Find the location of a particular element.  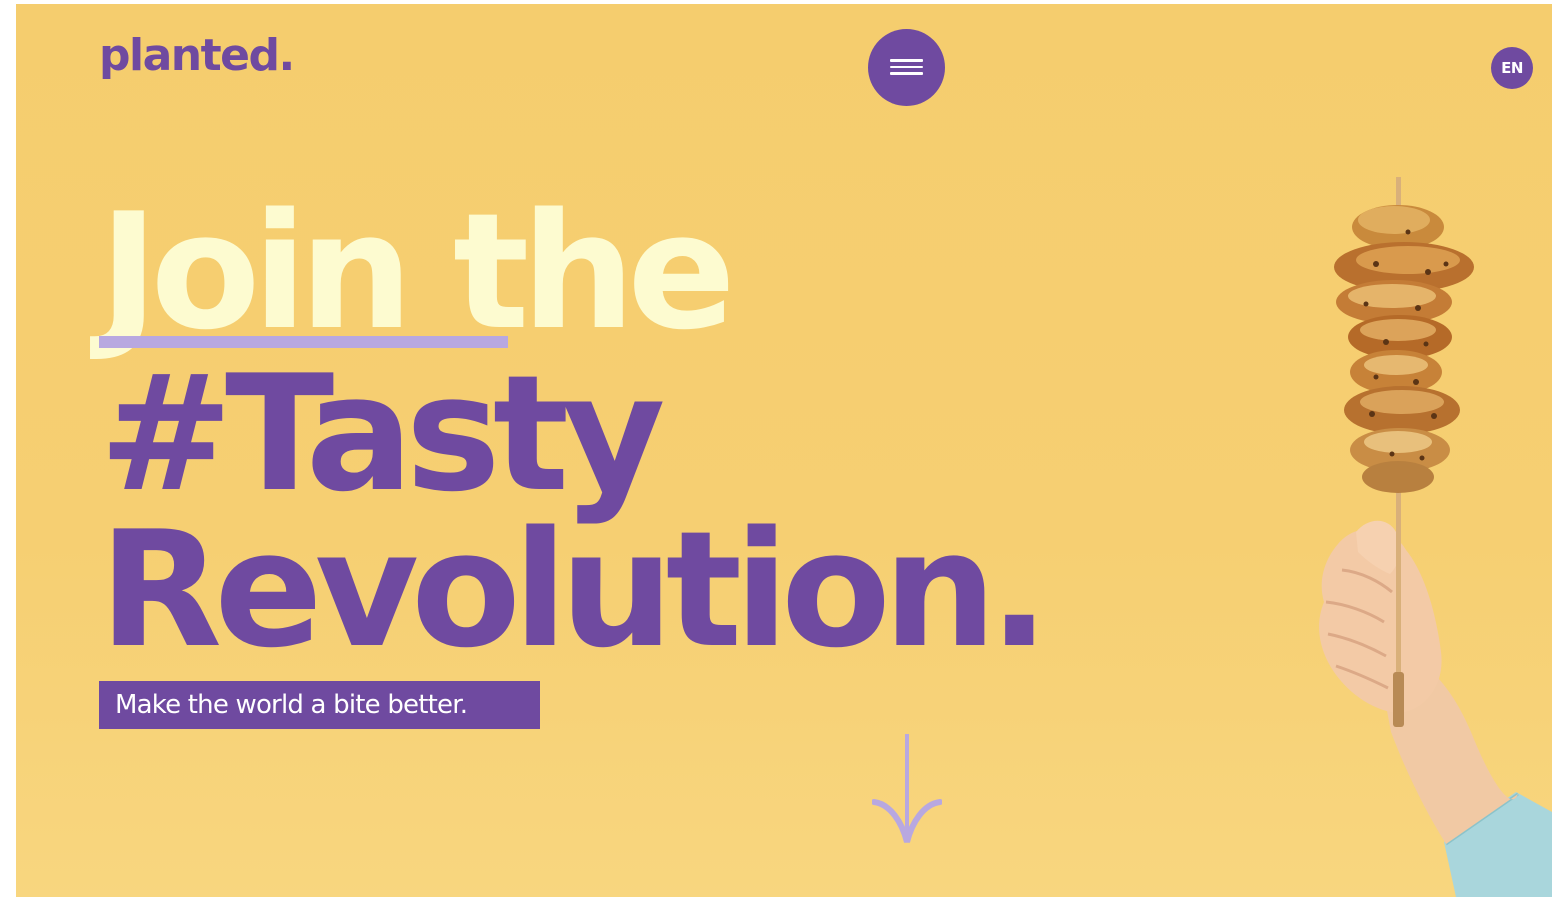

tagline-badge: Make the world a bite better. is located at coordinates (319, 705).